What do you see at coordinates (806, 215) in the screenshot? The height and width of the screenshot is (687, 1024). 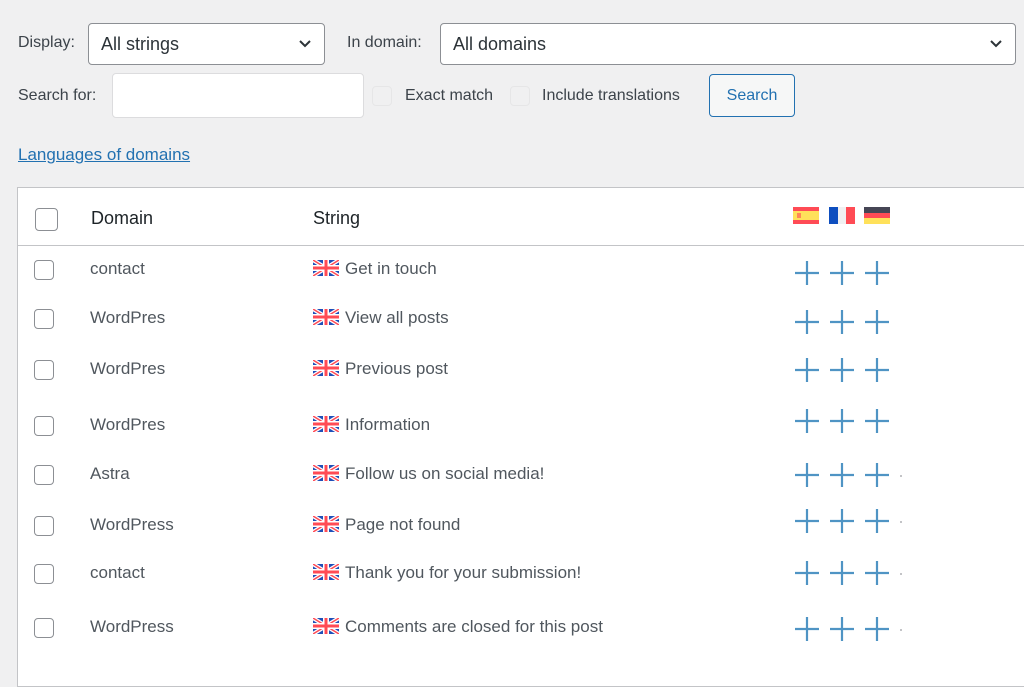 I see `spain-flag-icon` at bounding box center [806, 215].